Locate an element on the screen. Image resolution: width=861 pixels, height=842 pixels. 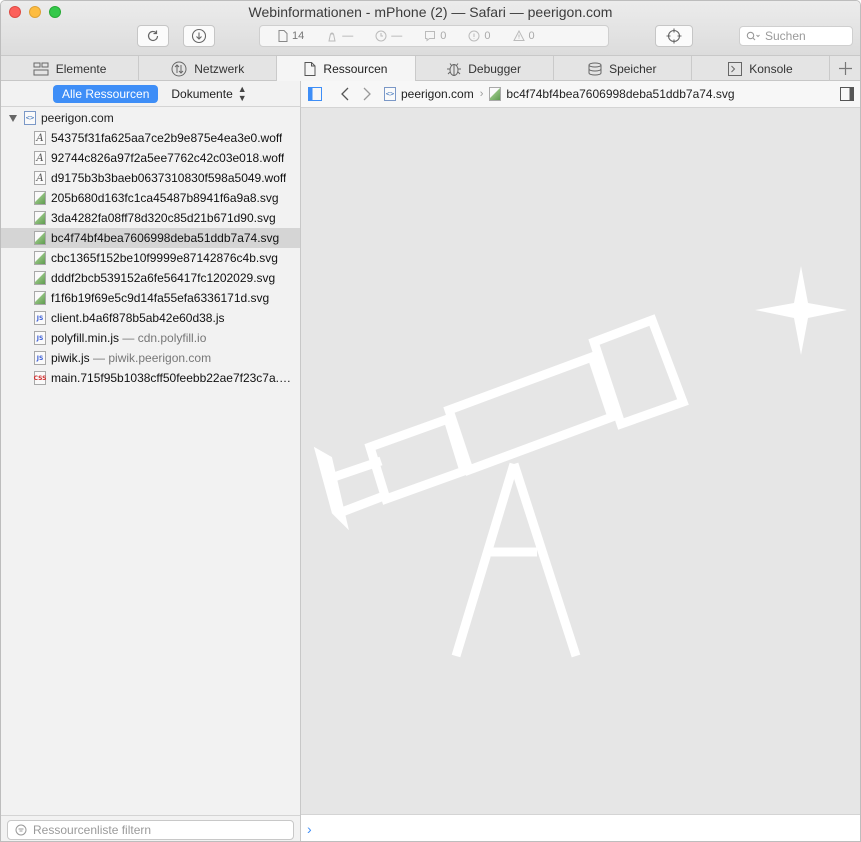
documents-select: Dokumente ▲ ▼ is located at coordinates (208, 93).